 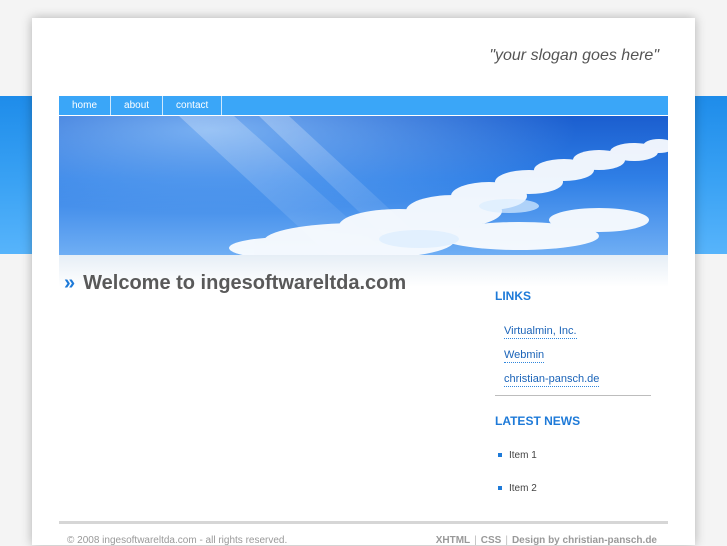 I want to click on page-title-text: Welcome to ingesoftwareltda.com, so click(x=245, y=283).